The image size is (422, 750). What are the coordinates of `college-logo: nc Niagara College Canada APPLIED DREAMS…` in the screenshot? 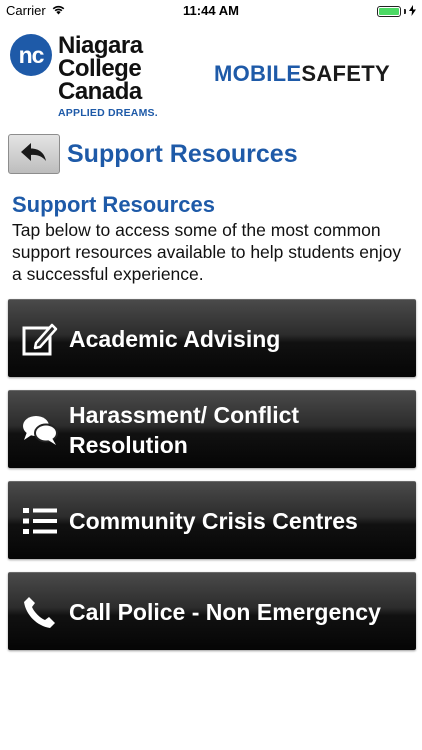 It's located at (83, 77).